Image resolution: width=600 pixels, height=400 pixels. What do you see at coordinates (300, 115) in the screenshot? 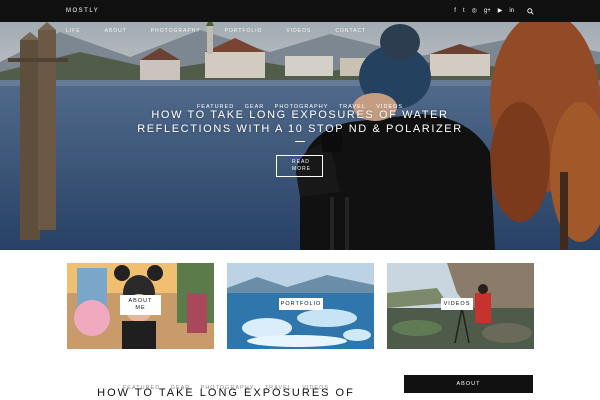
I see `hero-title-line: HOW TO TAKE LONG EXPOSURES OF WATER` at bounding box center [300, 115].